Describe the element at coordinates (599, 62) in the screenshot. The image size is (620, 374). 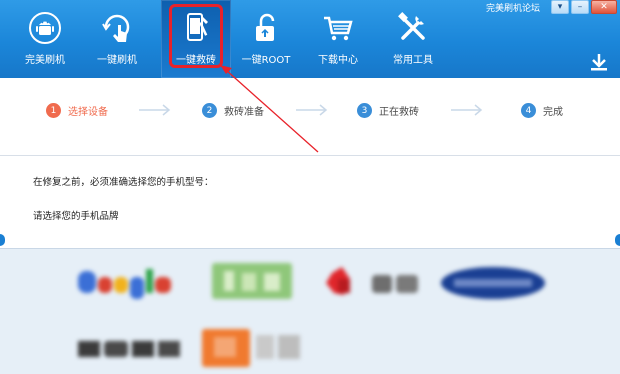
I see `download-icon` at that location.